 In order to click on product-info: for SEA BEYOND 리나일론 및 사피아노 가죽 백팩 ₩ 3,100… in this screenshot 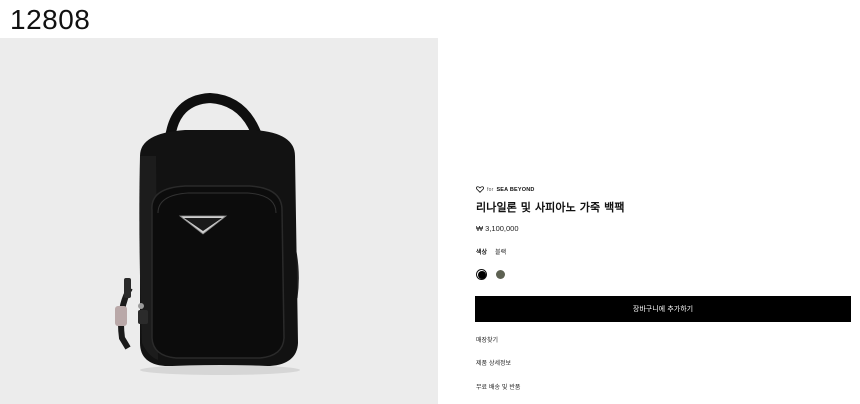, I will do `click(664, 233)`.